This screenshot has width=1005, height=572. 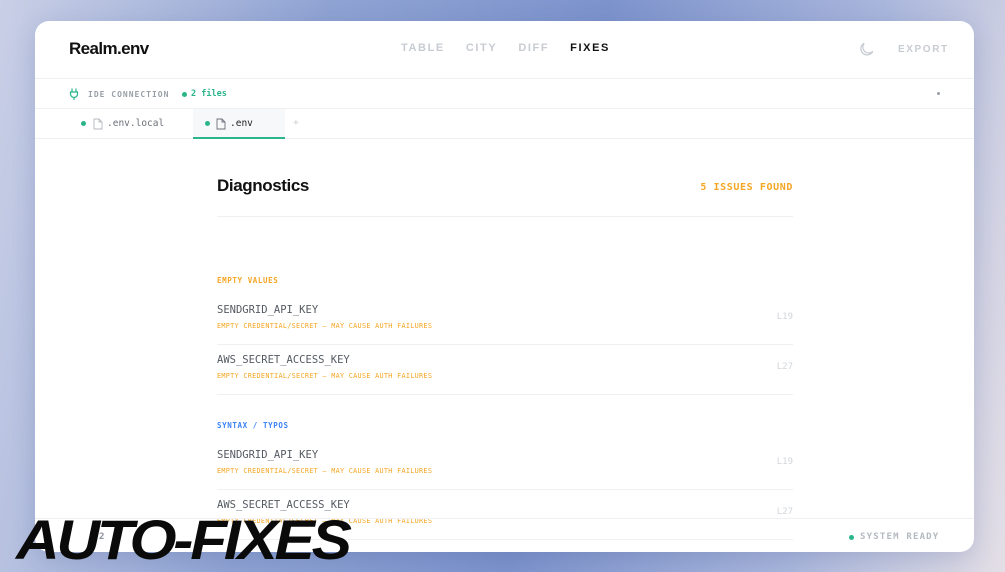 I want to click on nav-tab-diff: DIFF, so click(x=533, y=48).